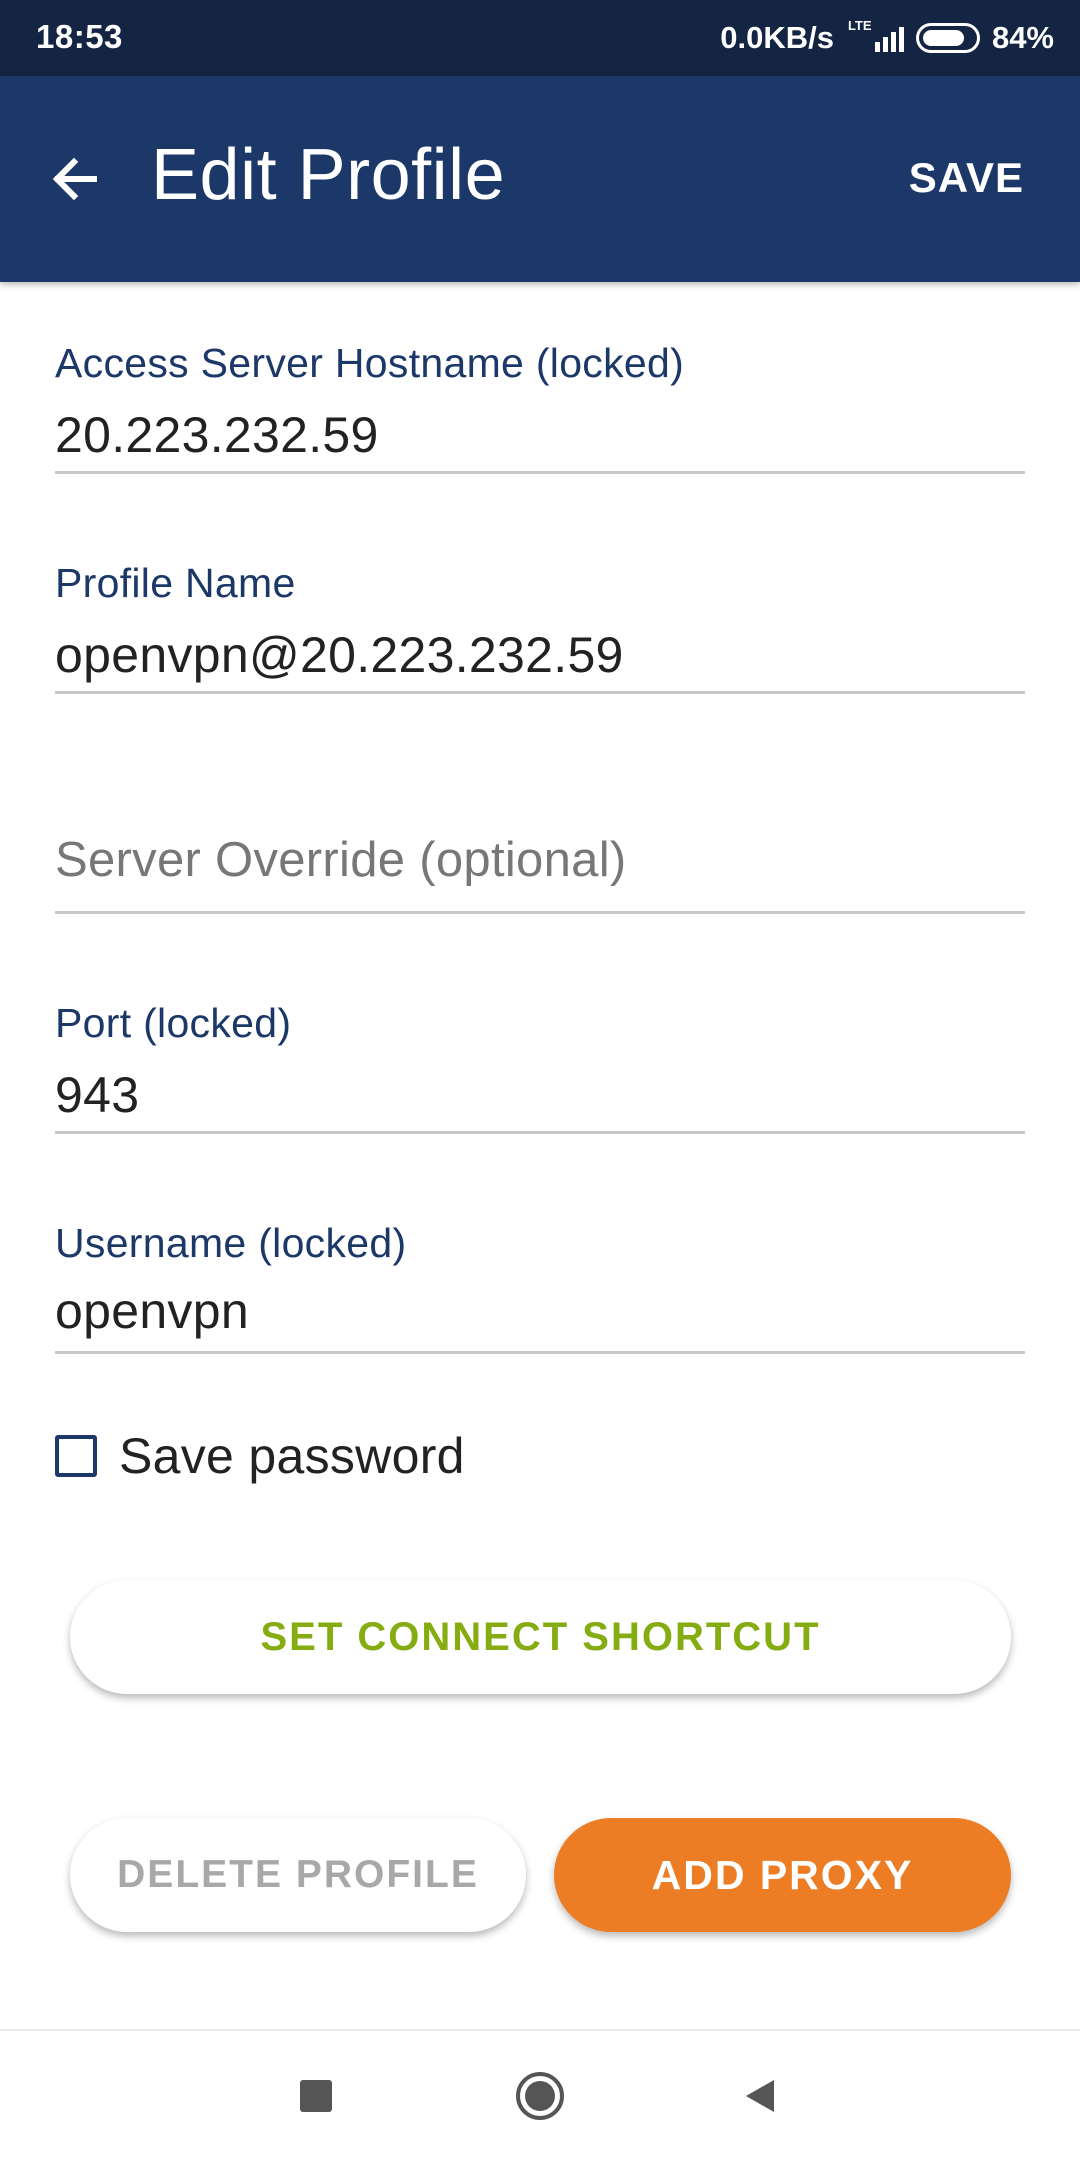 This screenshot has height=2160, width=1080. I want to click on save-password-checkbox, so click(76, 1456).